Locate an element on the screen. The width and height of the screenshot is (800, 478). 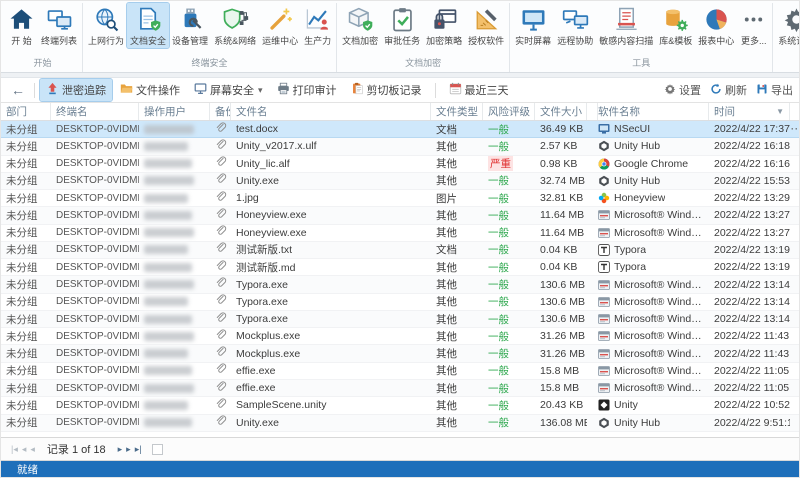
ribbon-button-库-模板: 库&模板 is located at coordinates (675, 25).